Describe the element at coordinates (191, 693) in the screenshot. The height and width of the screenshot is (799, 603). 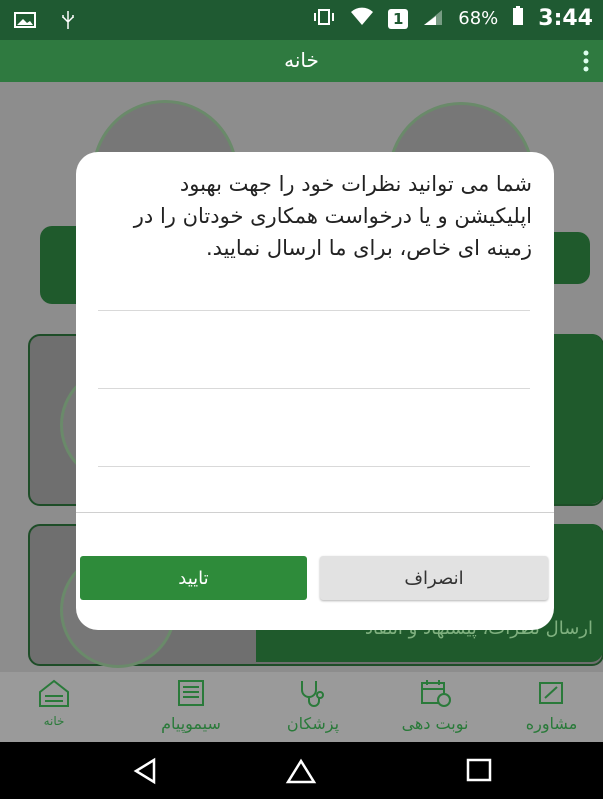
I see `newspaper-icon` at that location.